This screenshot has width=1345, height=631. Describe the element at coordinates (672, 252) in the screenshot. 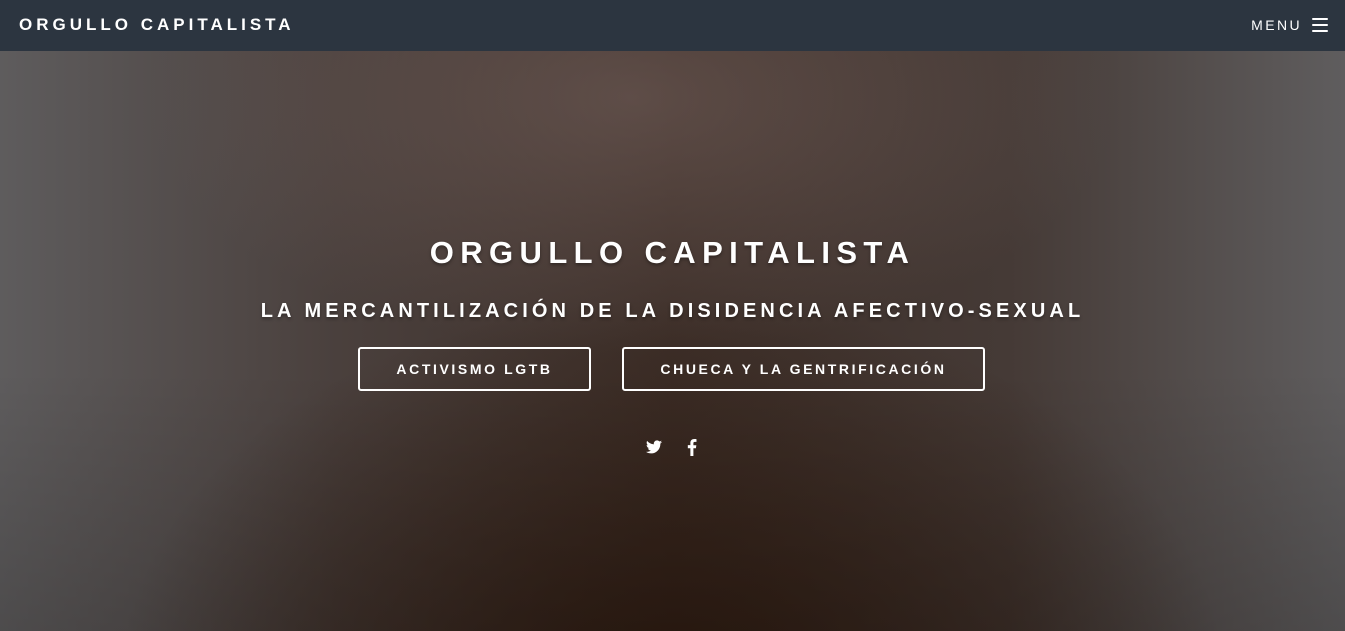

I see `hero-title: ORGULLO CAPITALISTA` at that location.